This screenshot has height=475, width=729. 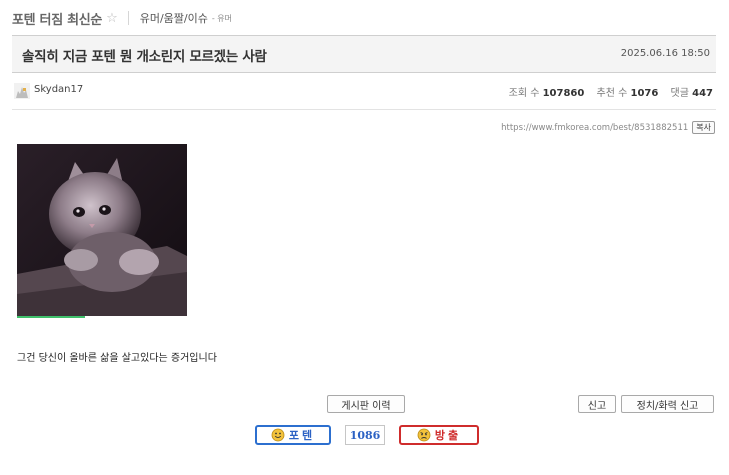 I want to click on recommend-count: 1076, so click(x=644, y=93).